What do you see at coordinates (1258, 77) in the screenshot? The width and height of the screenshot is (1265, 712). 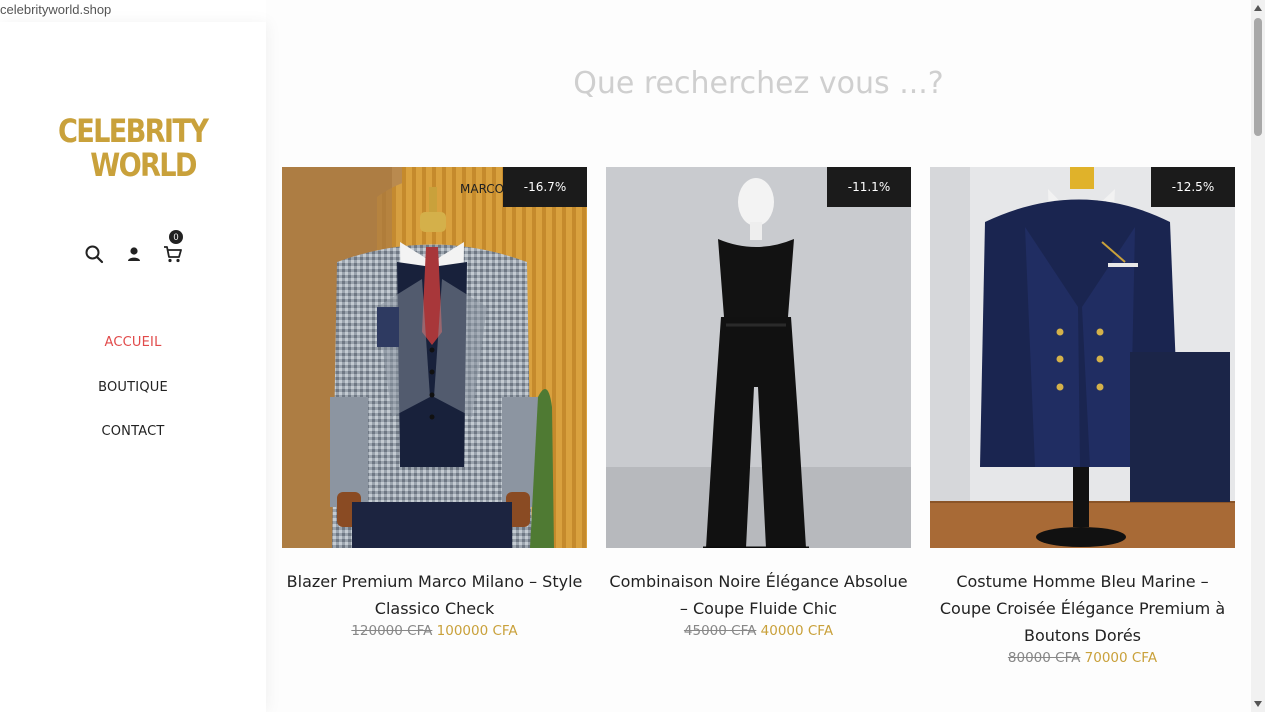 I see `scroll-thumb` at bounding box center [1258, 77].